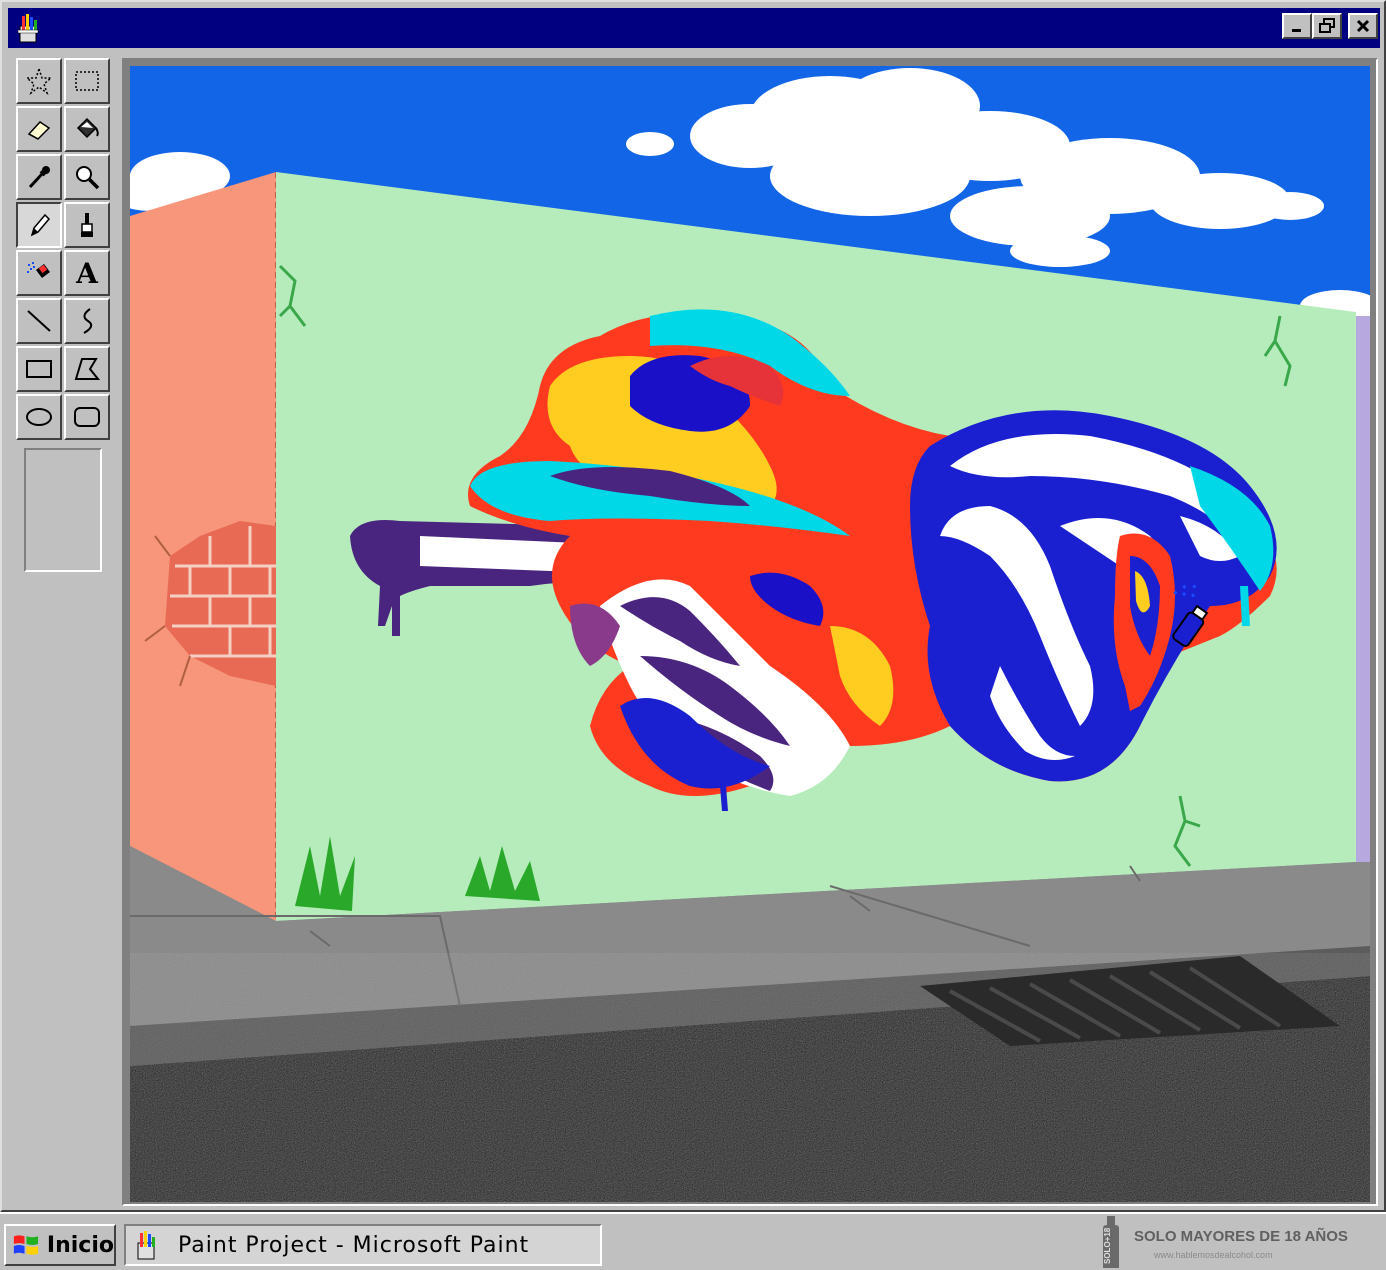 Image resolution: width=1386 pixels, height=1270 pixels. I want to click on eraser-tool, so click(39, 129).